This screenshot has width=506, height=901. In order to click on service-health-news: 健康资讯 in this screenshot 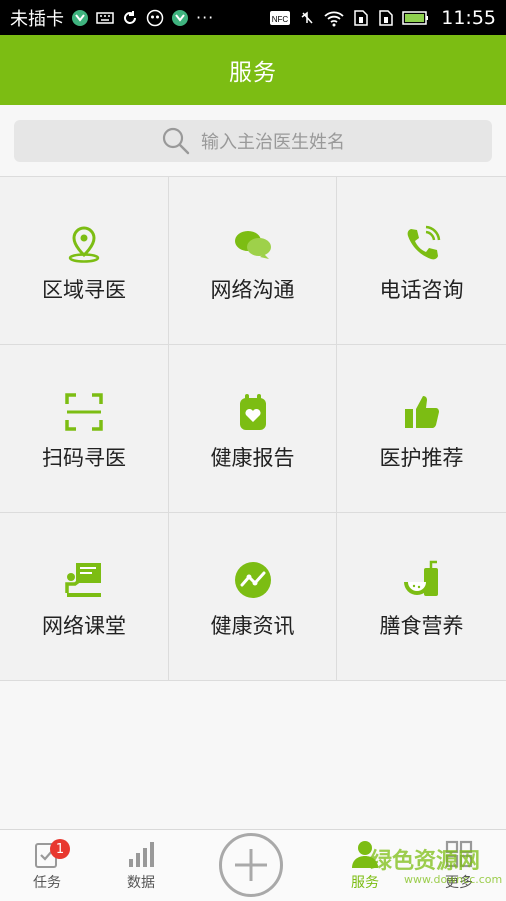, I will do `click(253, 597)`.